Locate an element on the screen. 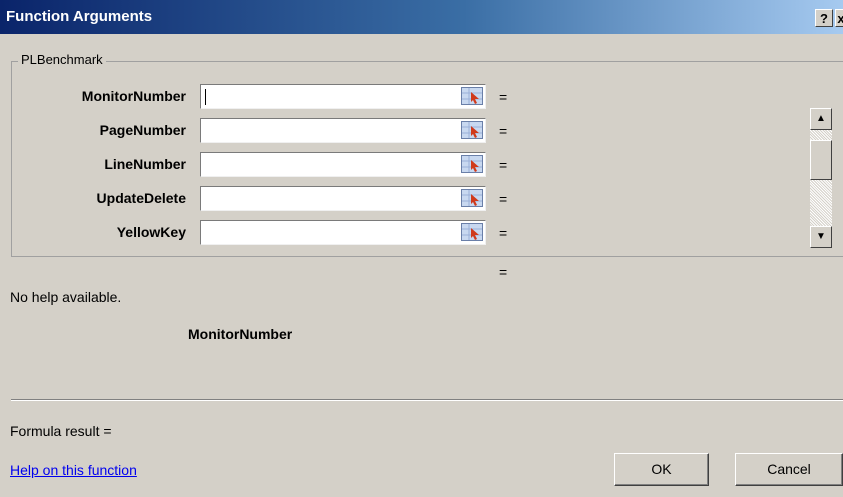  selected-argument-name: MonitorNumber is located at coordinates (240, 334).